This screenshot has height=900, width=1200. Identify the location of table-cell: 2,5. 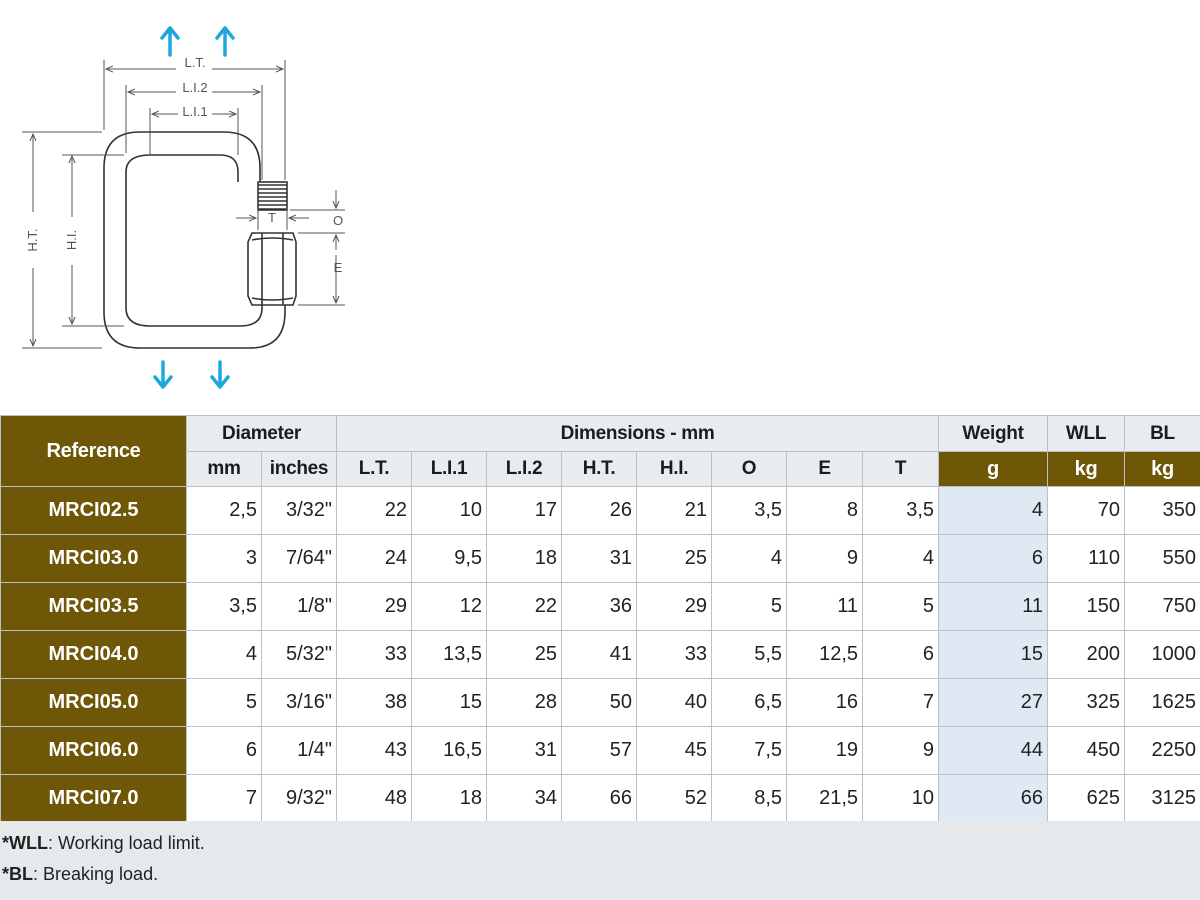
(224, 510).